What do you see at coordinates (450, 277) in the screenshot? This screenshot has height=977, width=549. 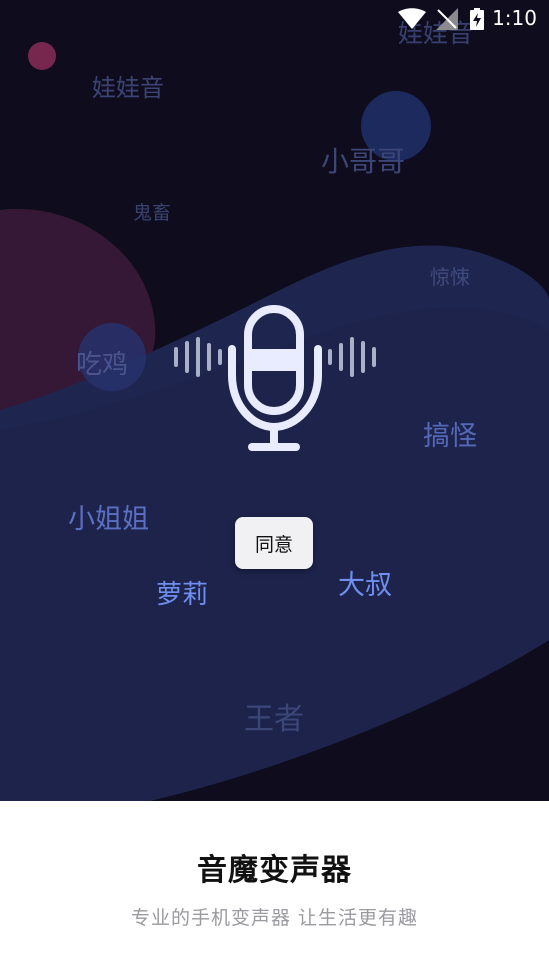 I see `voice-tag: 惊悚` at bounding box center [450, 277].